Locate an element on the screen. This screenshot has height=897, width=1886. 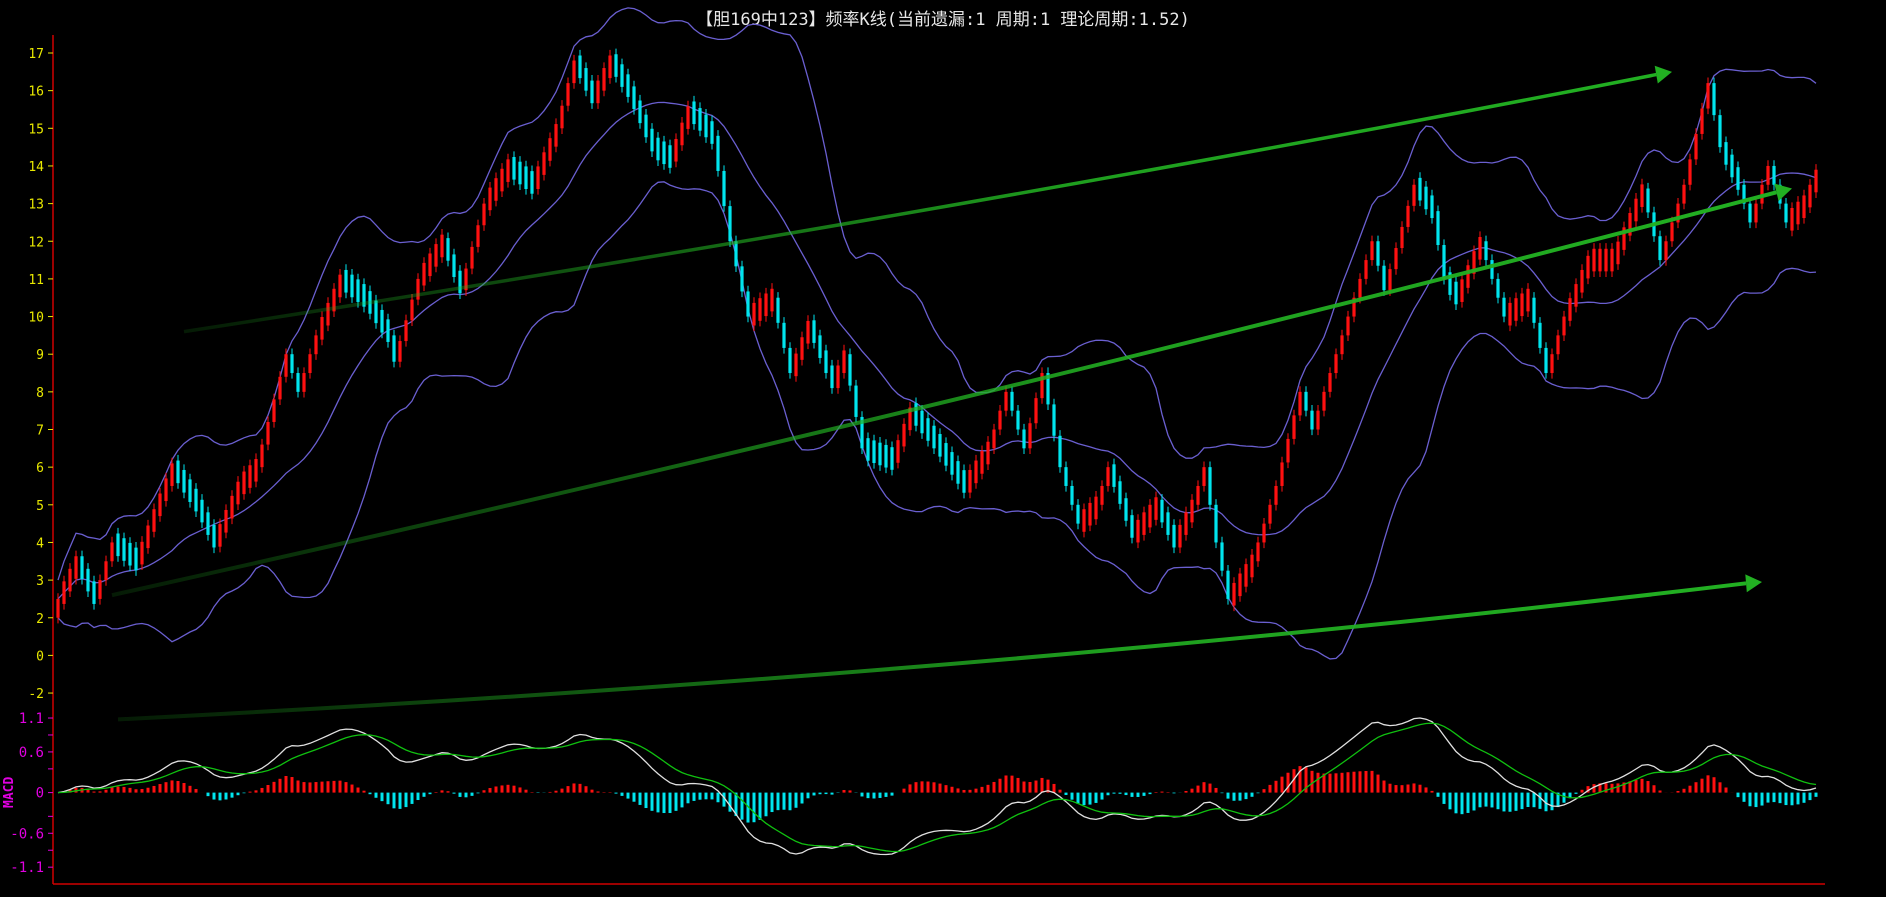
y-tick-label: 3 is located at coordinates (40, 581).